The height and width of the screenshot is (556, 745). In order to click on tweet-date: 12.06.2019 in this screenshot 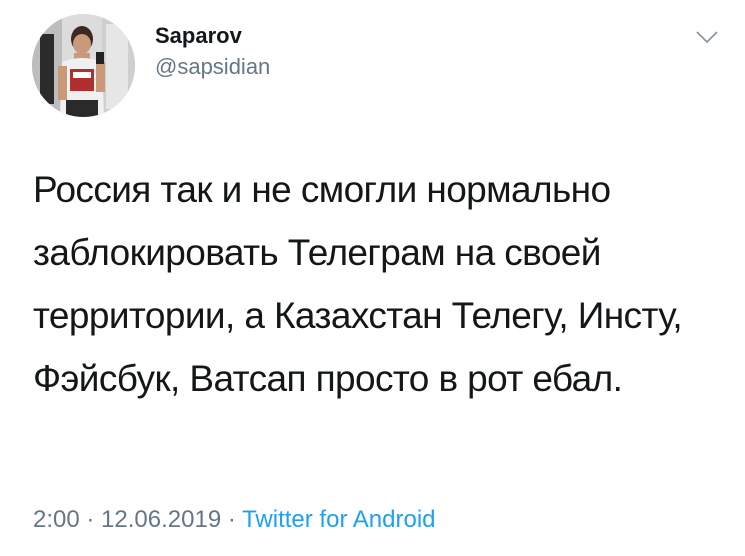, I will do `click(161, 519)`.